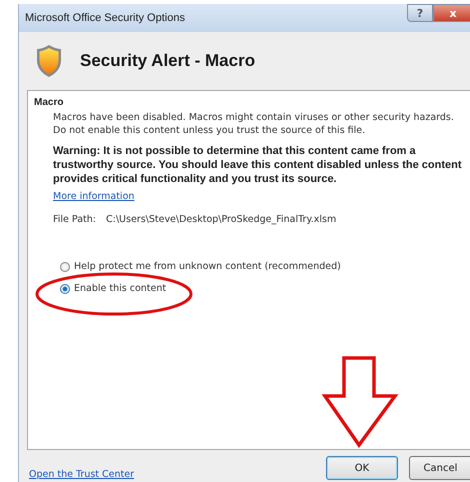 Image resolution: width=470 pixels, height=482 pixels. What do you see at coordinates (254, 124) in the screenshot?
I see `description-text: Macros have been disabled. Macros might contain viruses or other security hazards. Do not enable this content unless you trust the source of this file.` at bounding box center [254, 124].